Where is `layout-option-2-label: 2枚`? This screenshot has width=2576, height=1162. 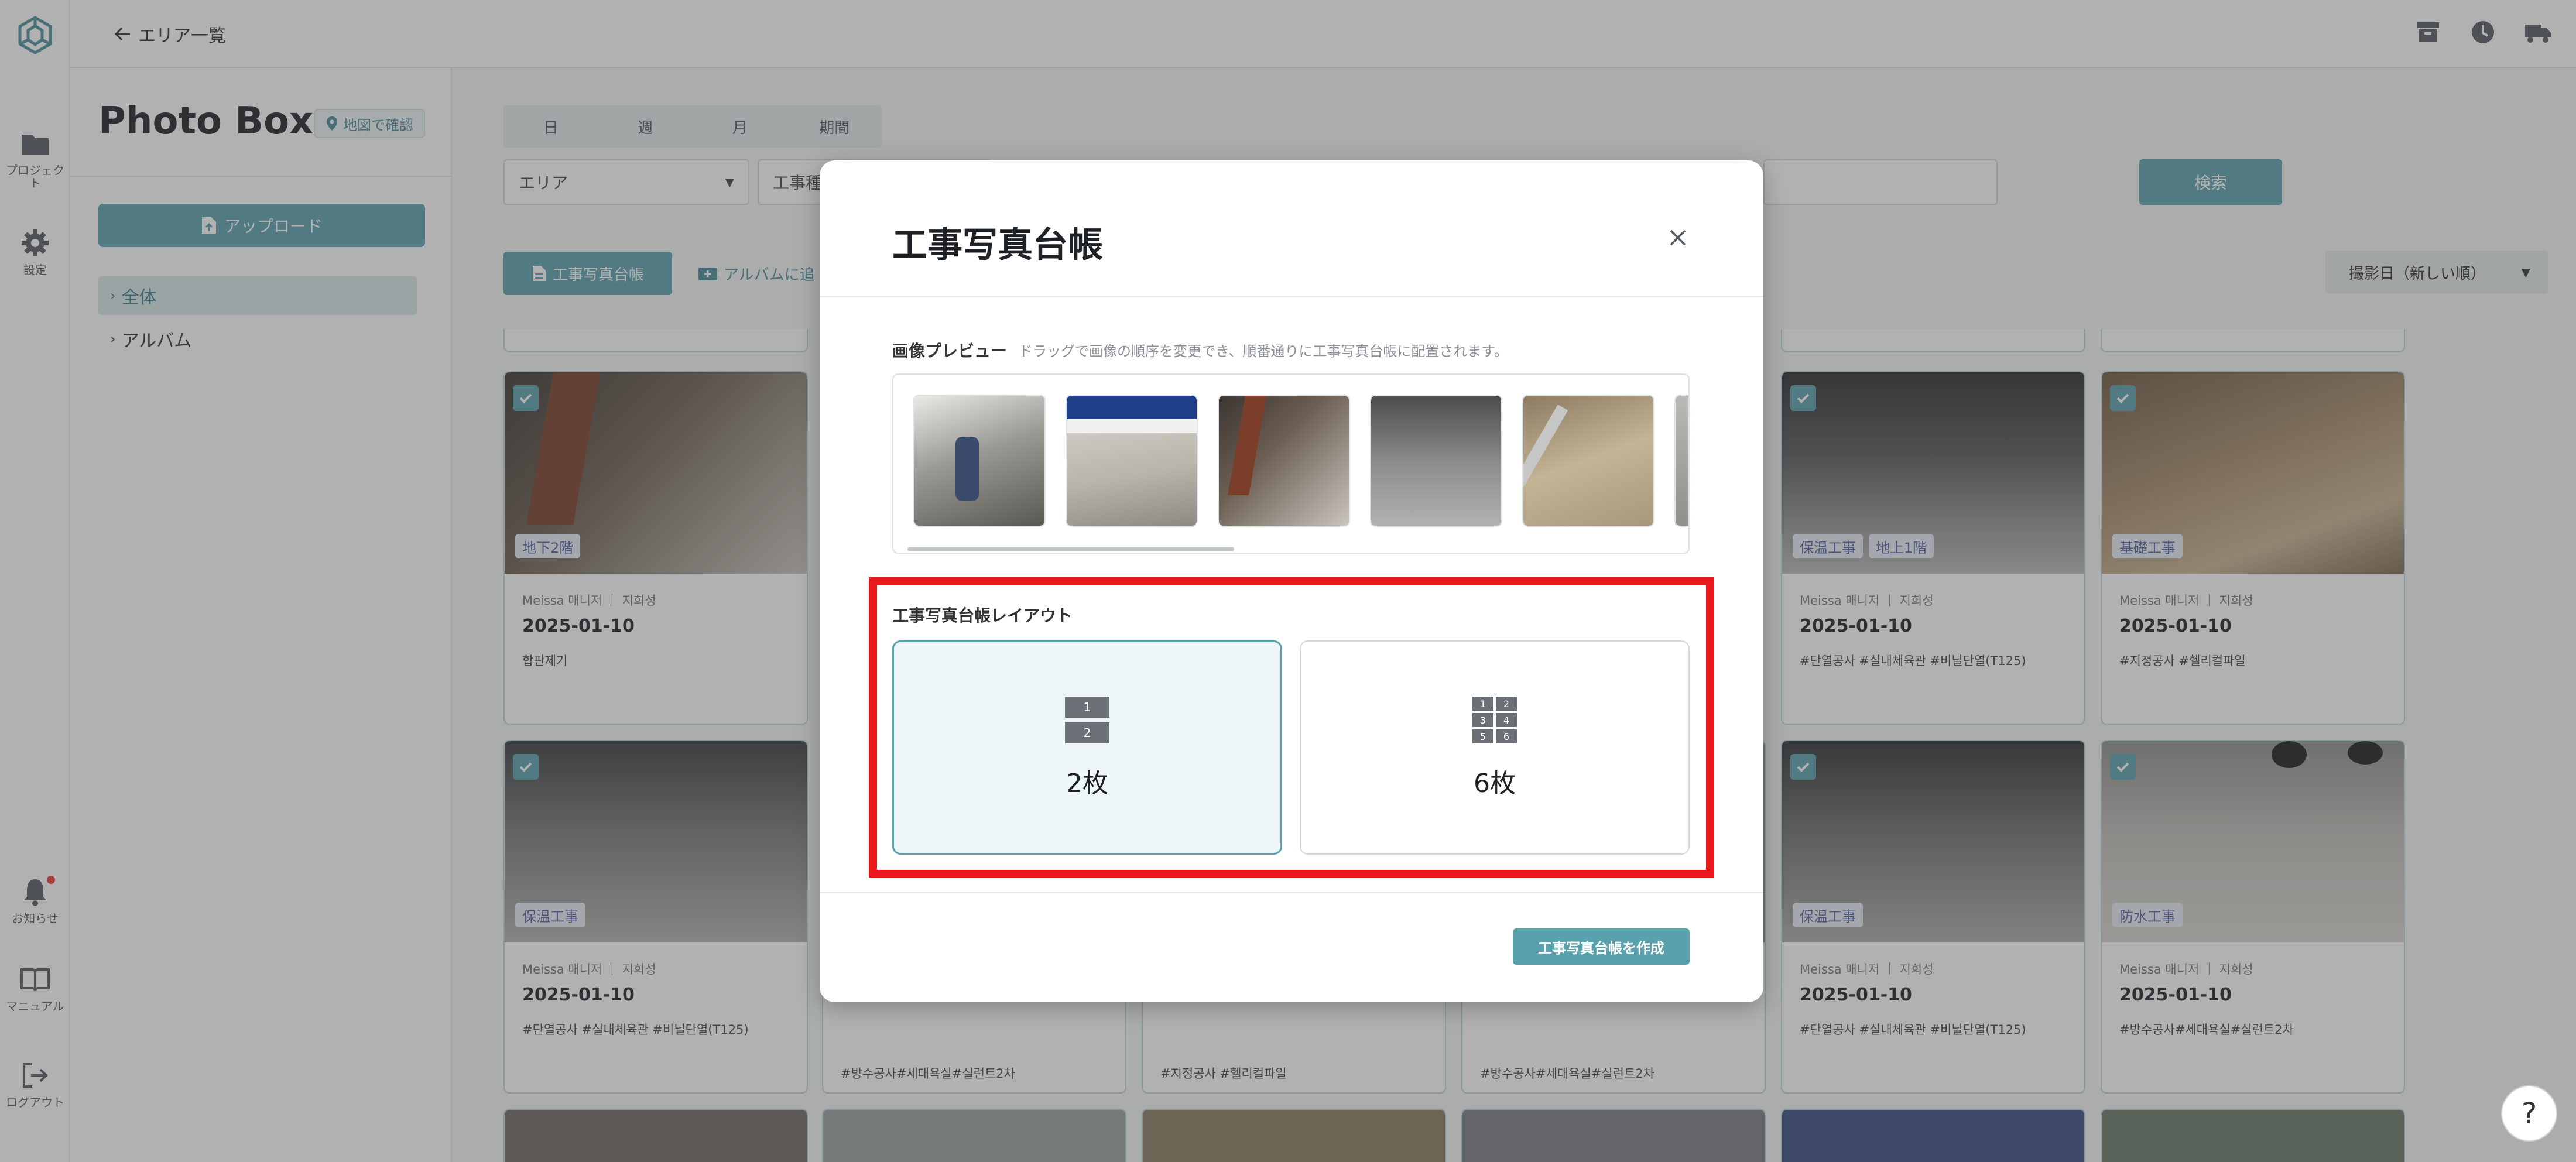 layout-option-2-label: 2枚 is located at coordinates (1087, 783).